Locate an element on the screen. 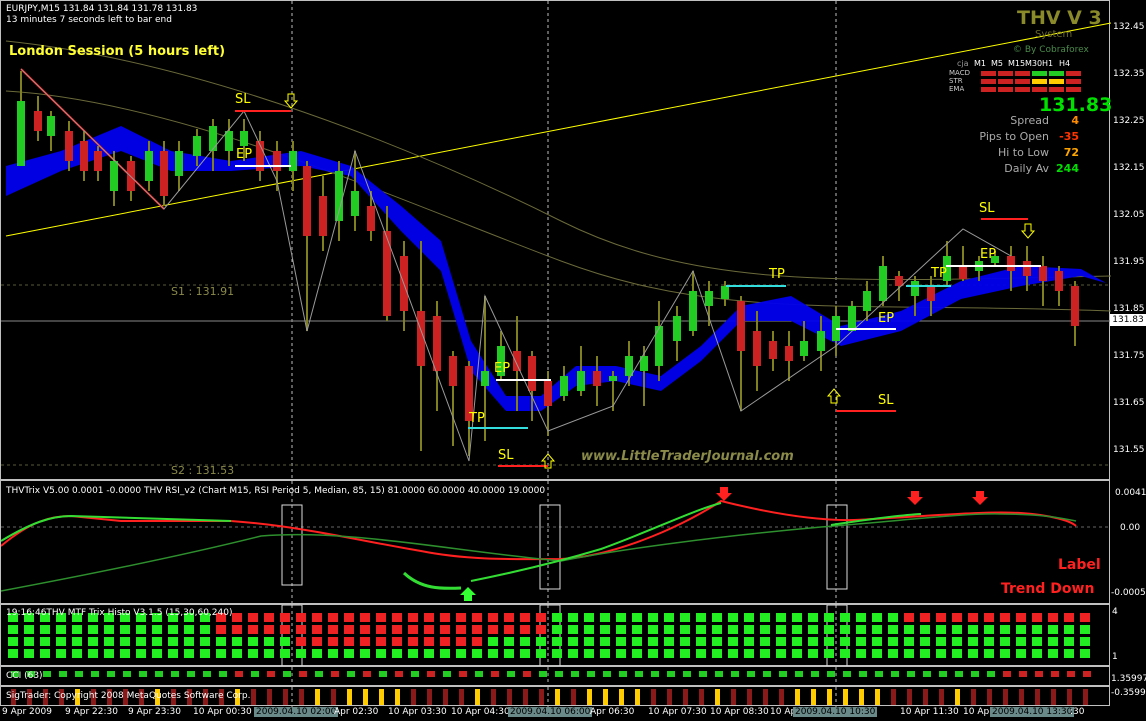 The width and height of the screenshot is (1146, 721). sl-marker: SL is located at coordinates (243, 99).